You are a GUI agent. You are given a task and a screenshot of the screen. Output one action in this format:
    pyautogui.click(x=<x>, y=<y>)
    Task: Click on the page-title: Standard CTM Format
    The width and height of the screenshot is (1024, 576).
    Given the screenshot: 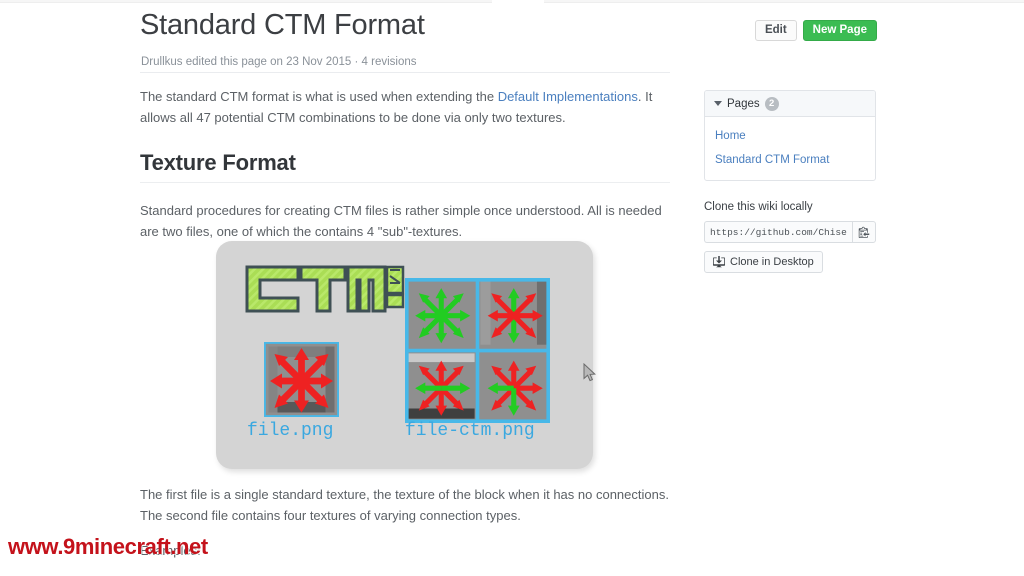 What is the action you would take?
    pyautogui.click(x=282, y=25)
    